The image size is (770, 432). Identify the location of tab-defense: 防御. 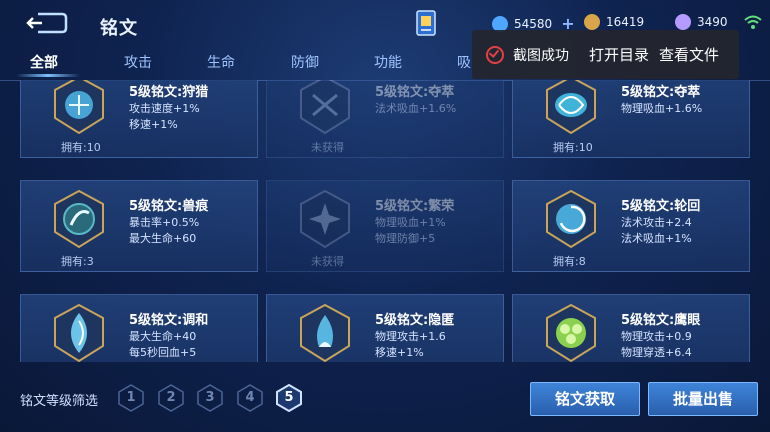
(305, 62).